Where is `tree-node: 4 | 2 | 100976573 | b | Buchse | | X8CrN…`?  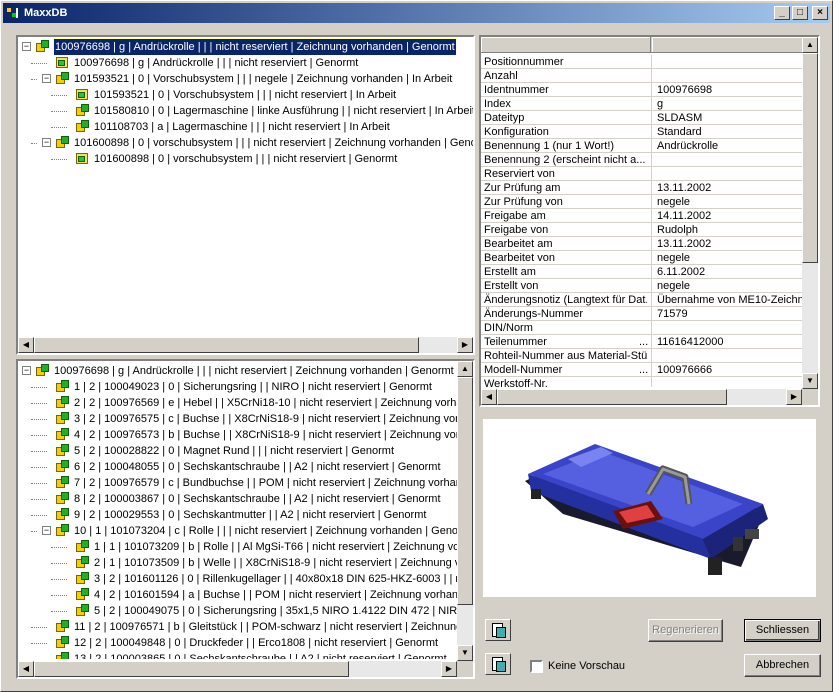 tree-node: 4 | 2 | 100976573 | b | Buchse | | X8CrN… is located at coordinates (237, 435).